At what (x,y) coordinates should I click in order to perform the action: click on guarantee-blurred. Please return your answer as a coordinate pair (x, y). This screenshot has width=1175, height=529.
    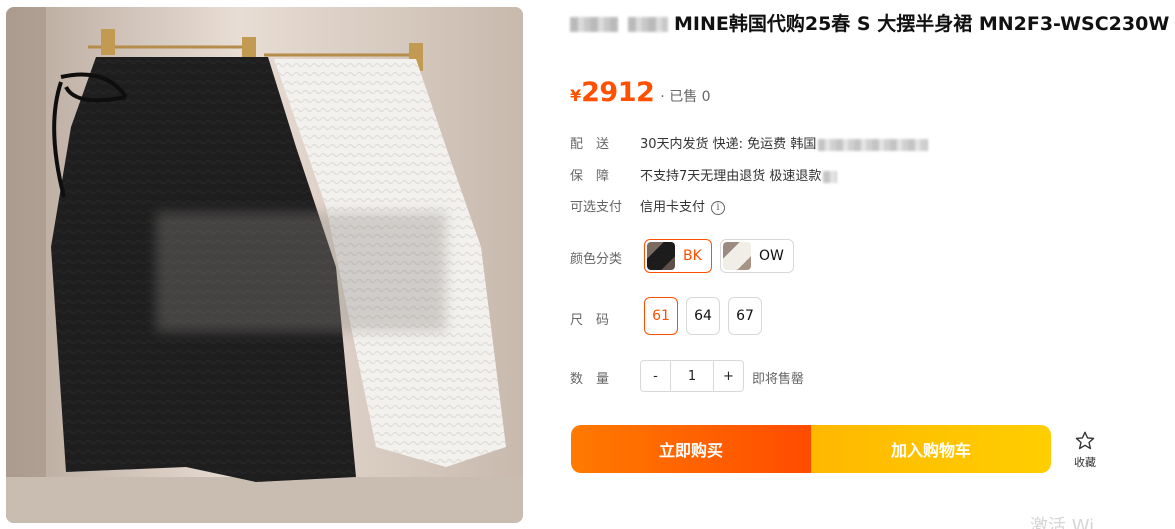
    Looking at the image, I should click on (830, 176).